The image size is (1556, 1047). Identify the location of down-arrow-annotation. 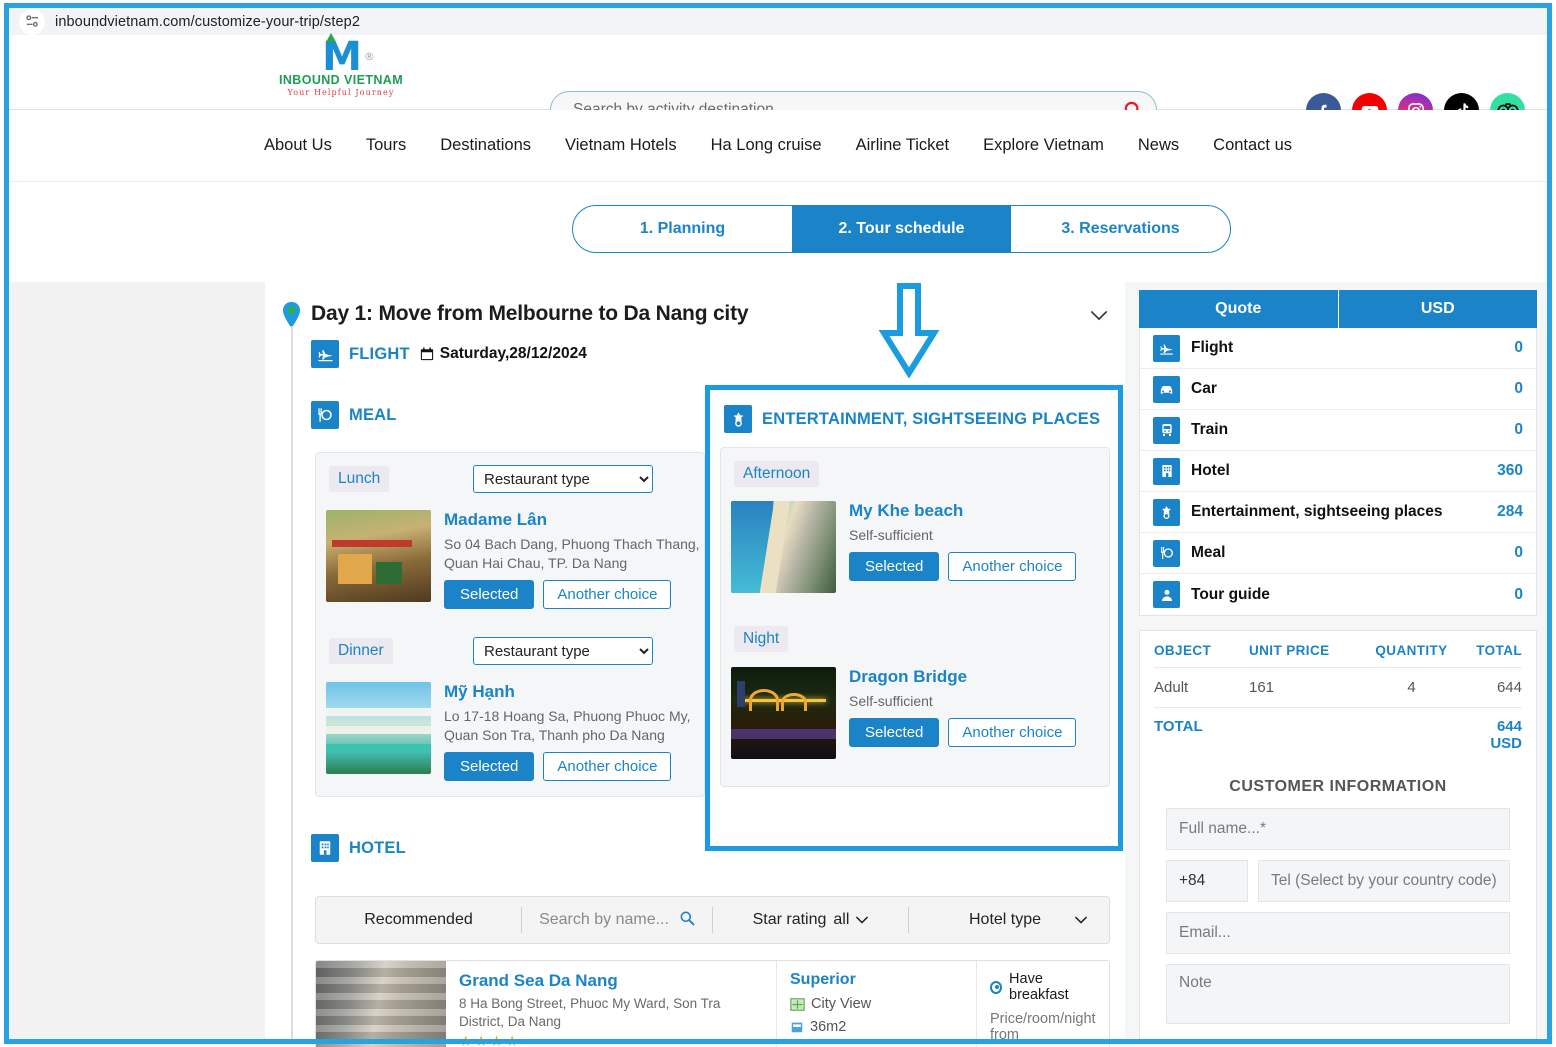
(909, 331).